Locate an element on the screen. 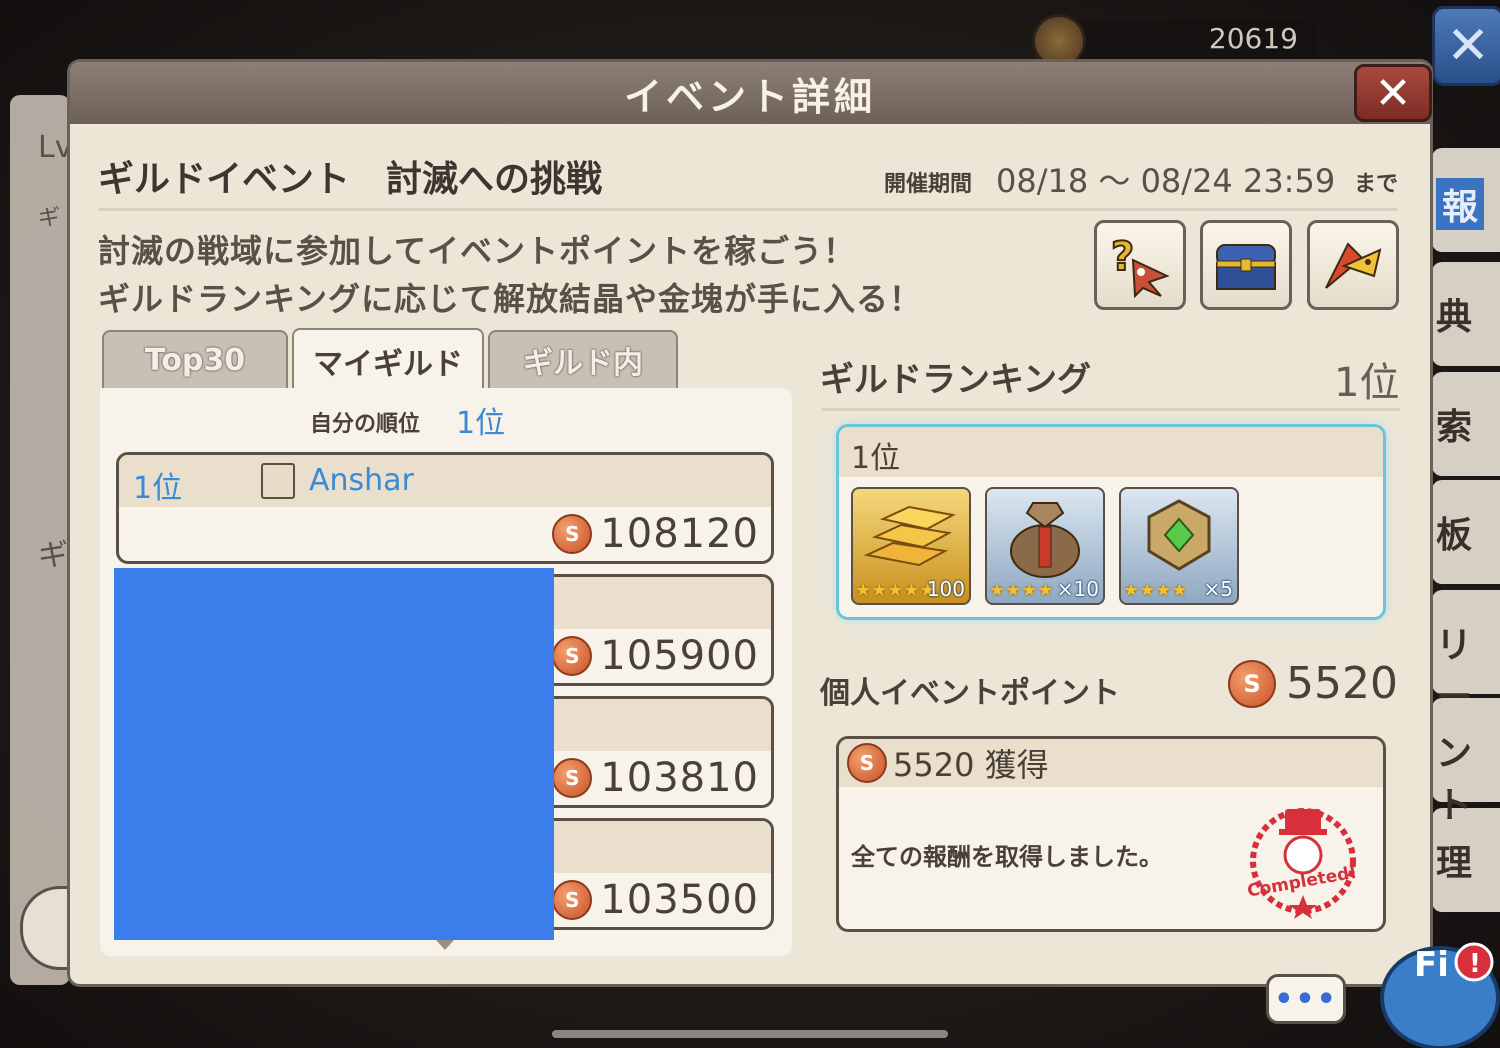 This screenshot has width=1500, height=1048. background-right-label: 報 is located at coordinates (1460, 204).